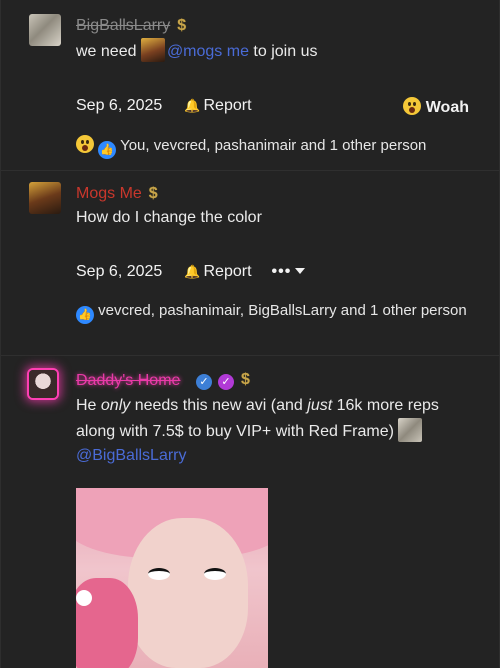 This screenshot has width=500, height=668. I want to click on message-text: He, so click(88, 405).